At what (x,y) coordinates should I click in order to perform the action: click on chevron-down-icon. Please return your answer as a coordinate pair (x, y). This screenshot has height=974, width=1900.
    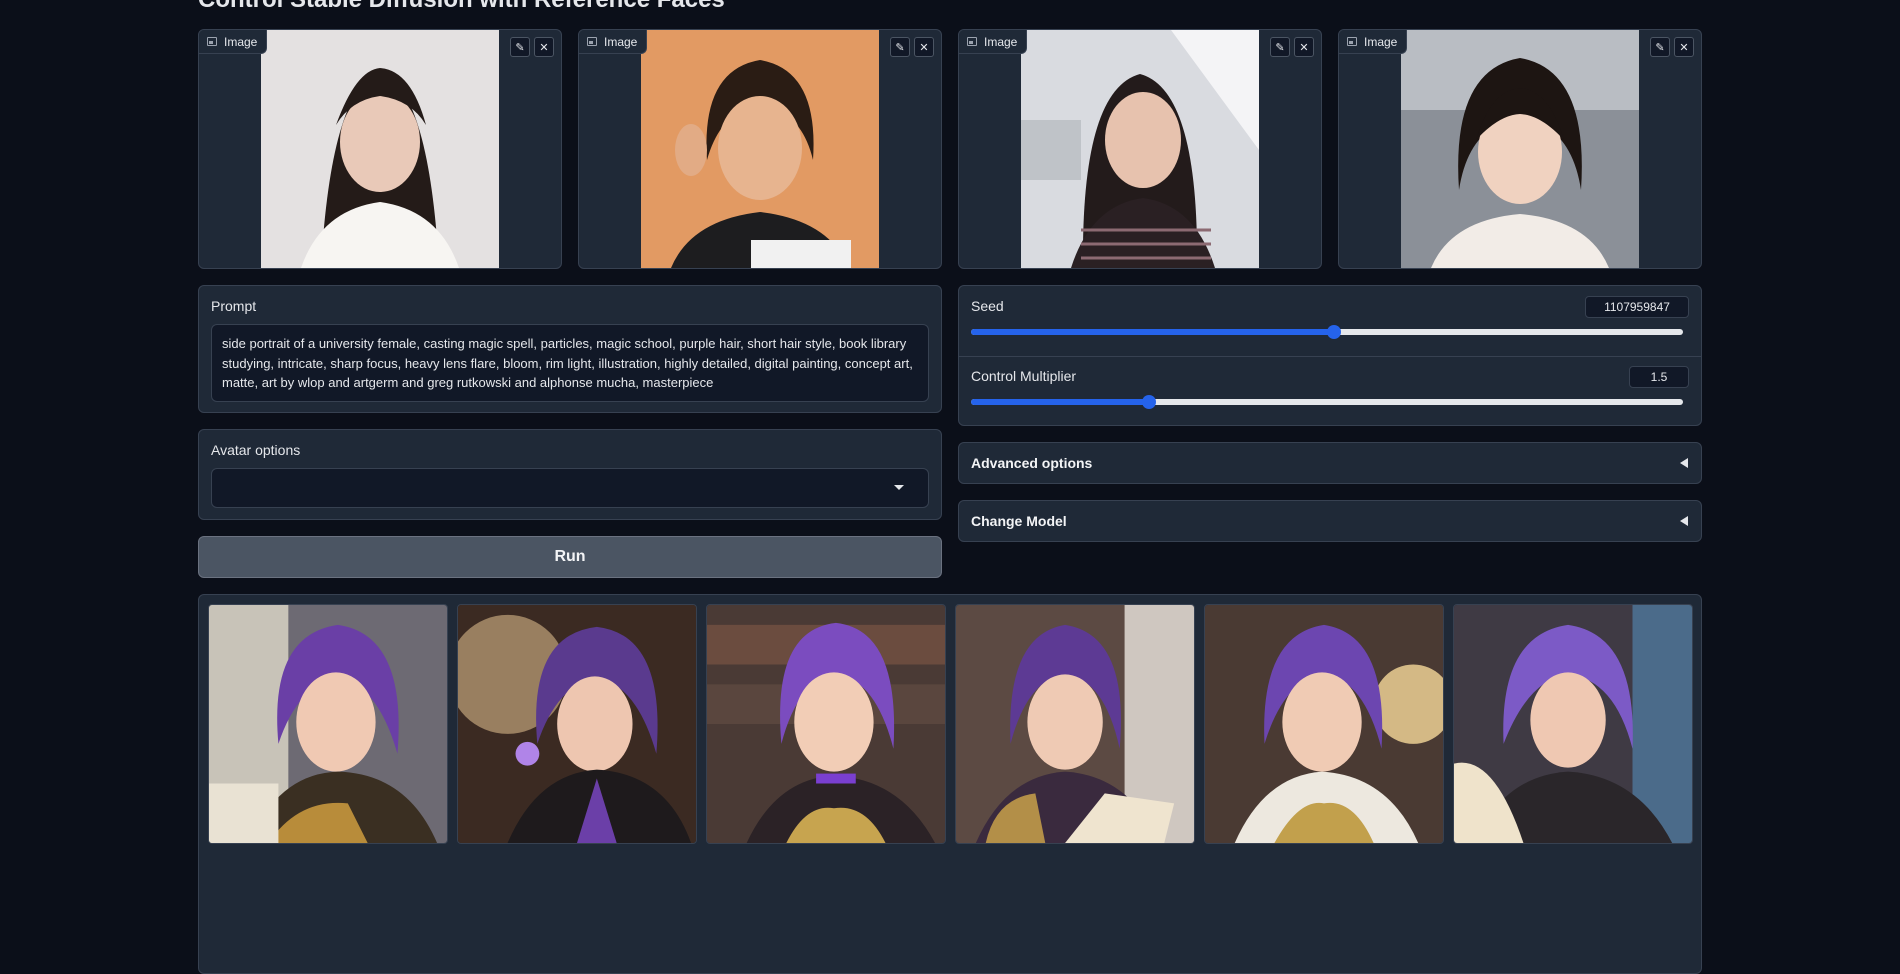
    Looking at the image, I should click on (899, 487).